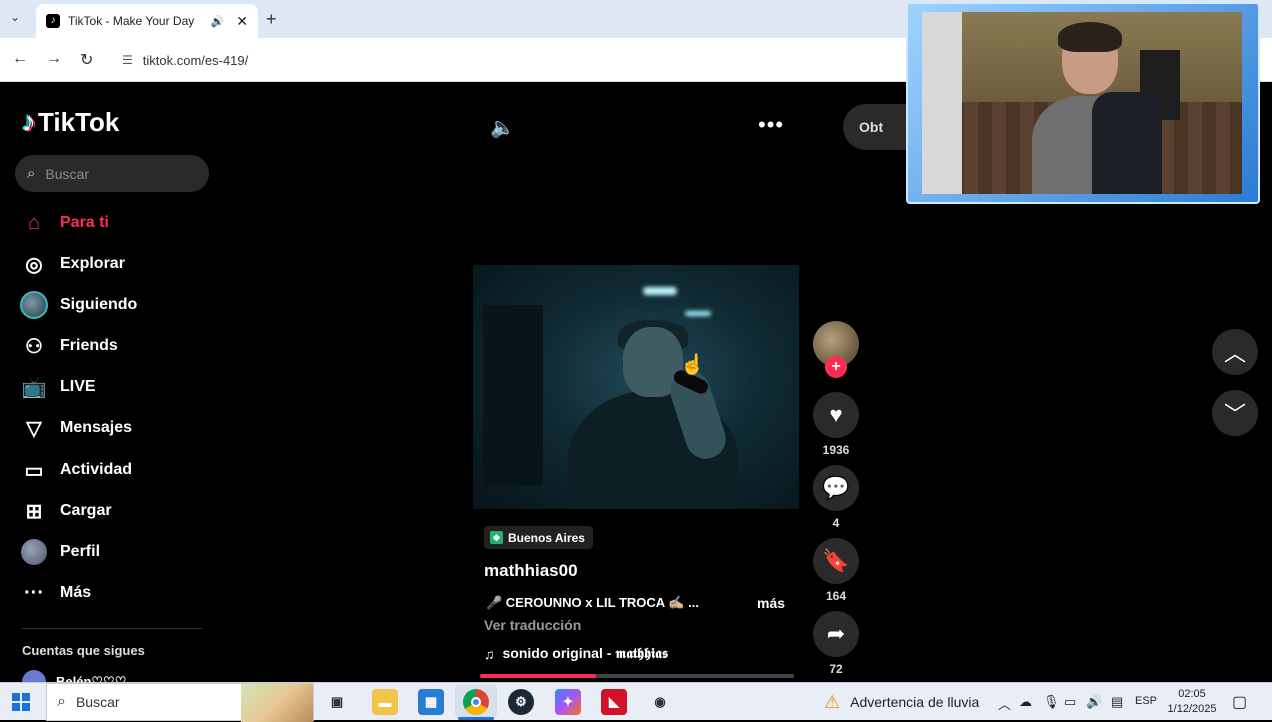  Describe the element at coordinates (521, 702) in the screenshot. I see `steam-icon: ⚙` at that location.